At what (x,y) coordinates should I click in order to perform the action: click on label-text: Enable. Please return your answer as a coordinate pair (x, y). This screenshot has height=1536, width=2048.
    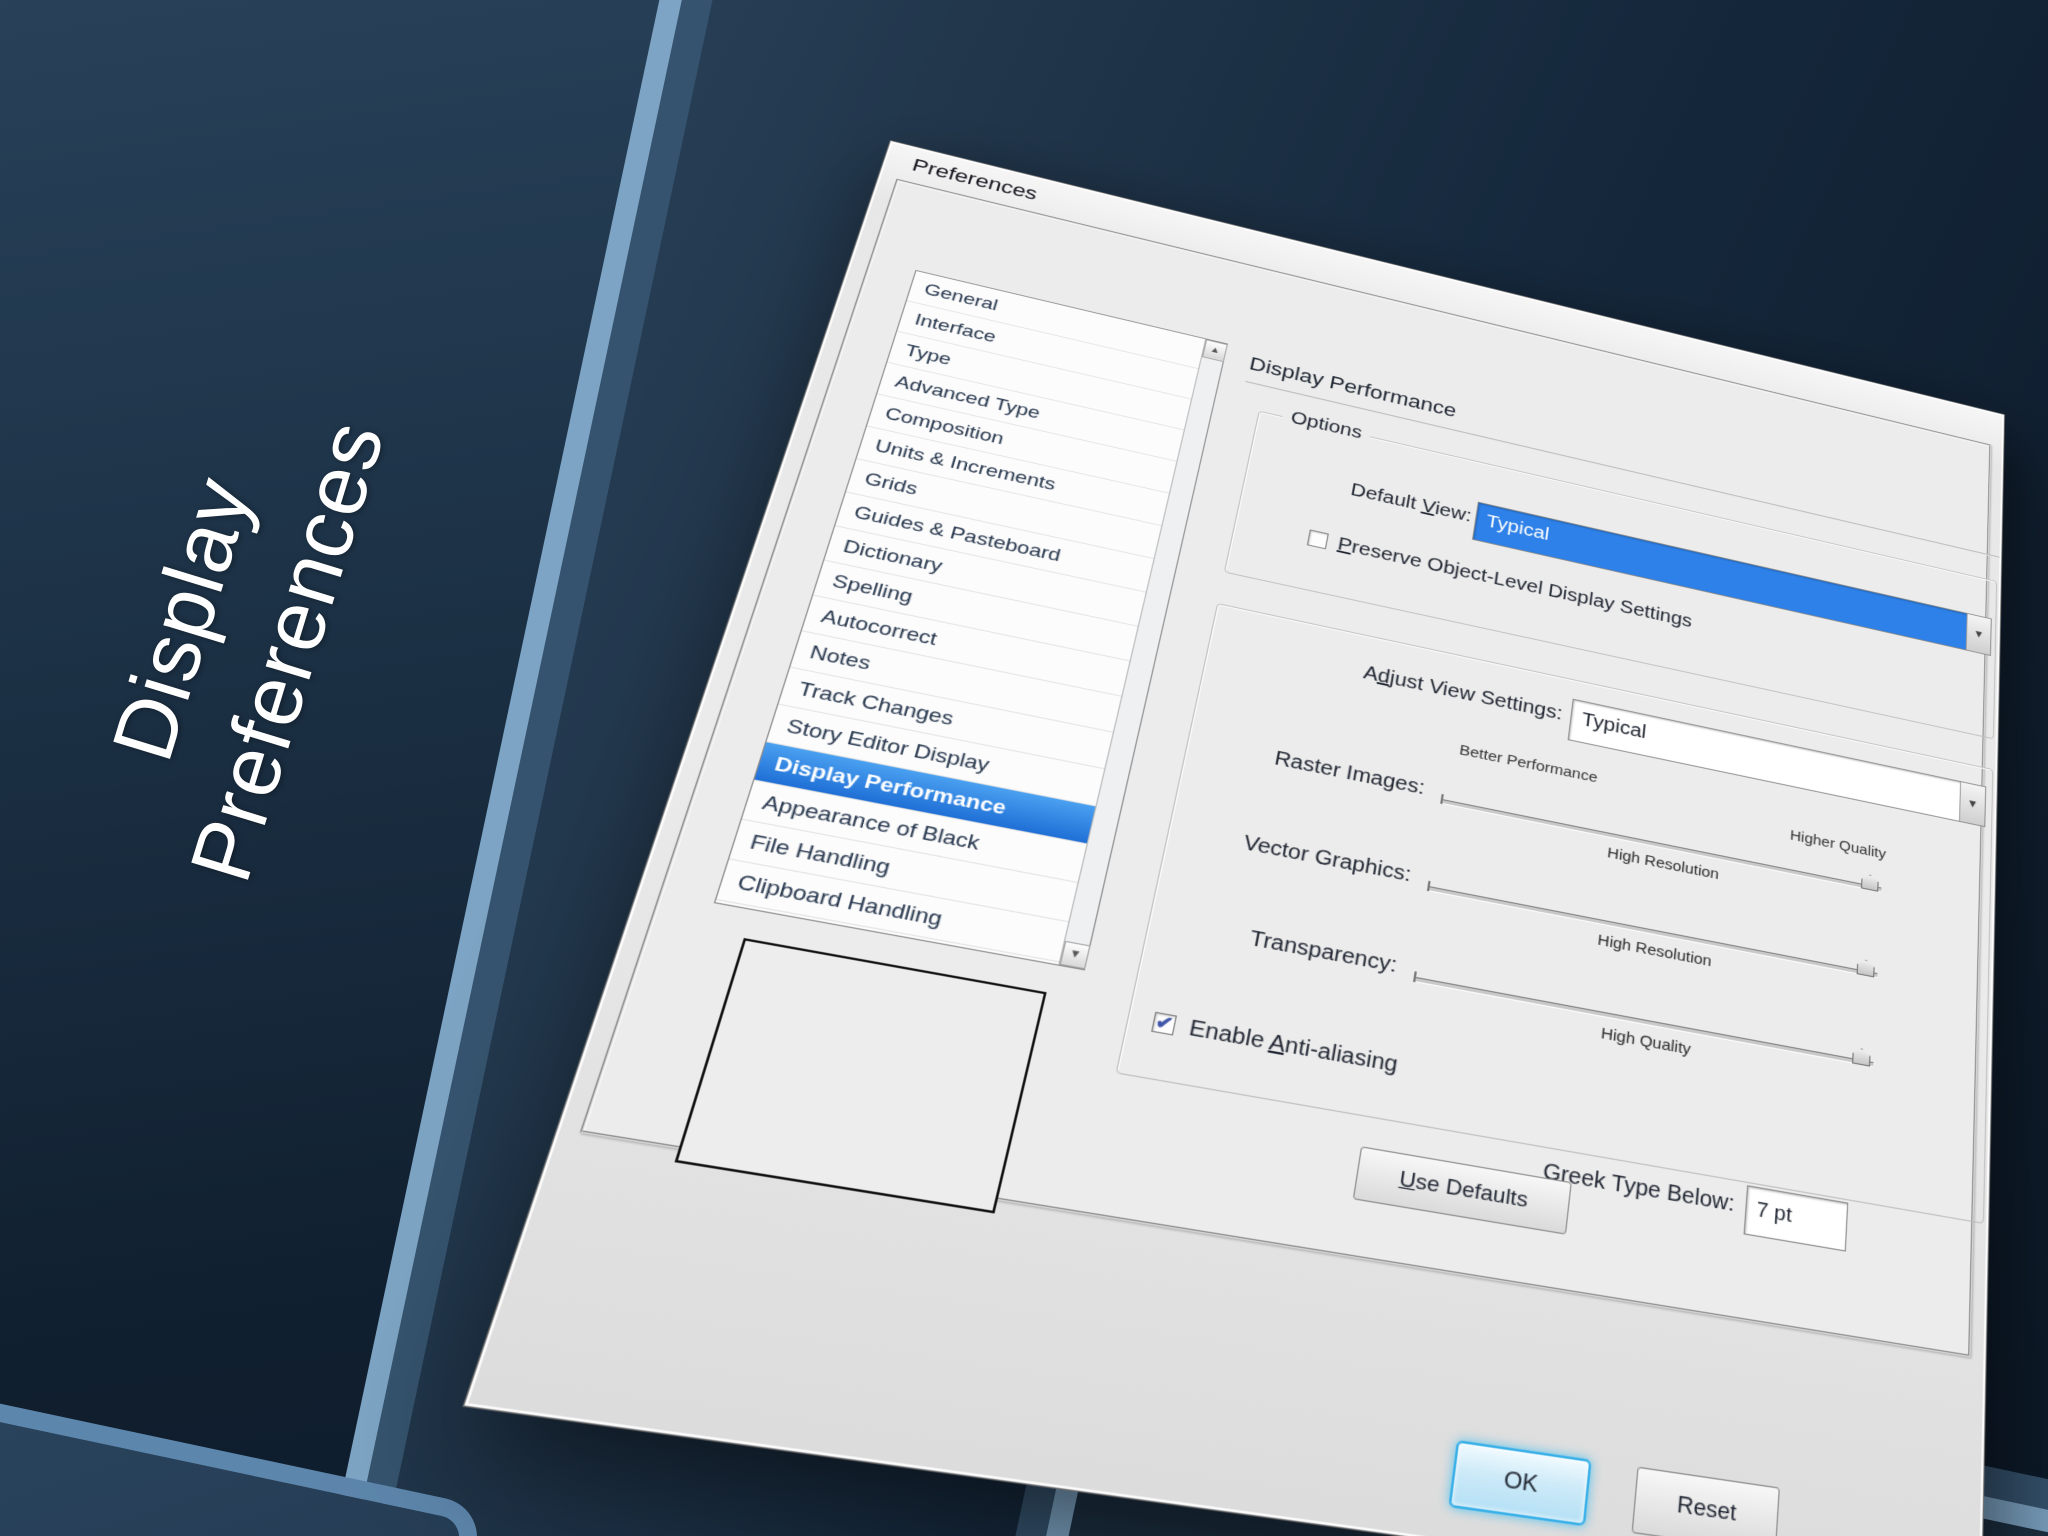
    Looking at the image, I should click on (1229, 1035).